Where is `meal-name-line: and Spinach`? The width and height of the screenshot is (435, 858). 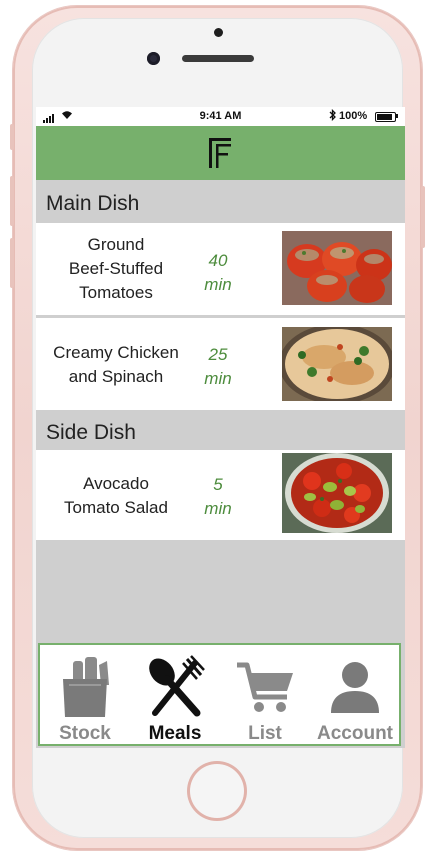
meal-name-line: and Spinach is located at coordinates (116, 376).